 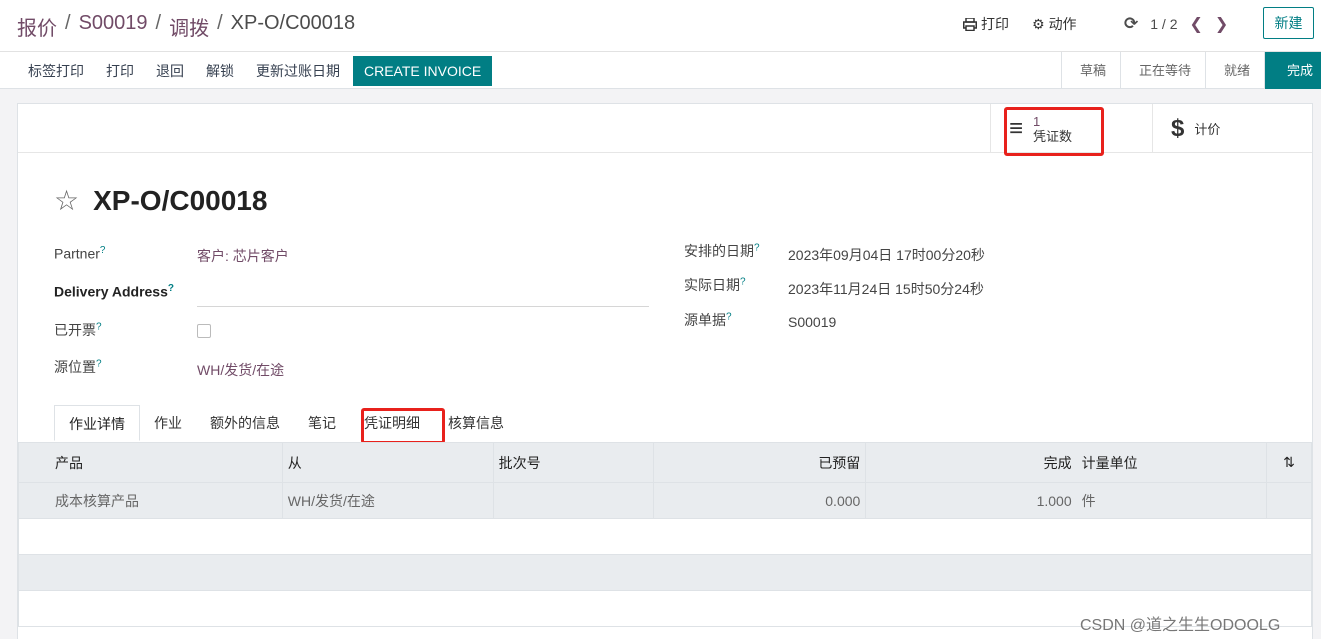 I want to click on action-dropdown: ⚙ 动作, so click(x=1054, y=24).